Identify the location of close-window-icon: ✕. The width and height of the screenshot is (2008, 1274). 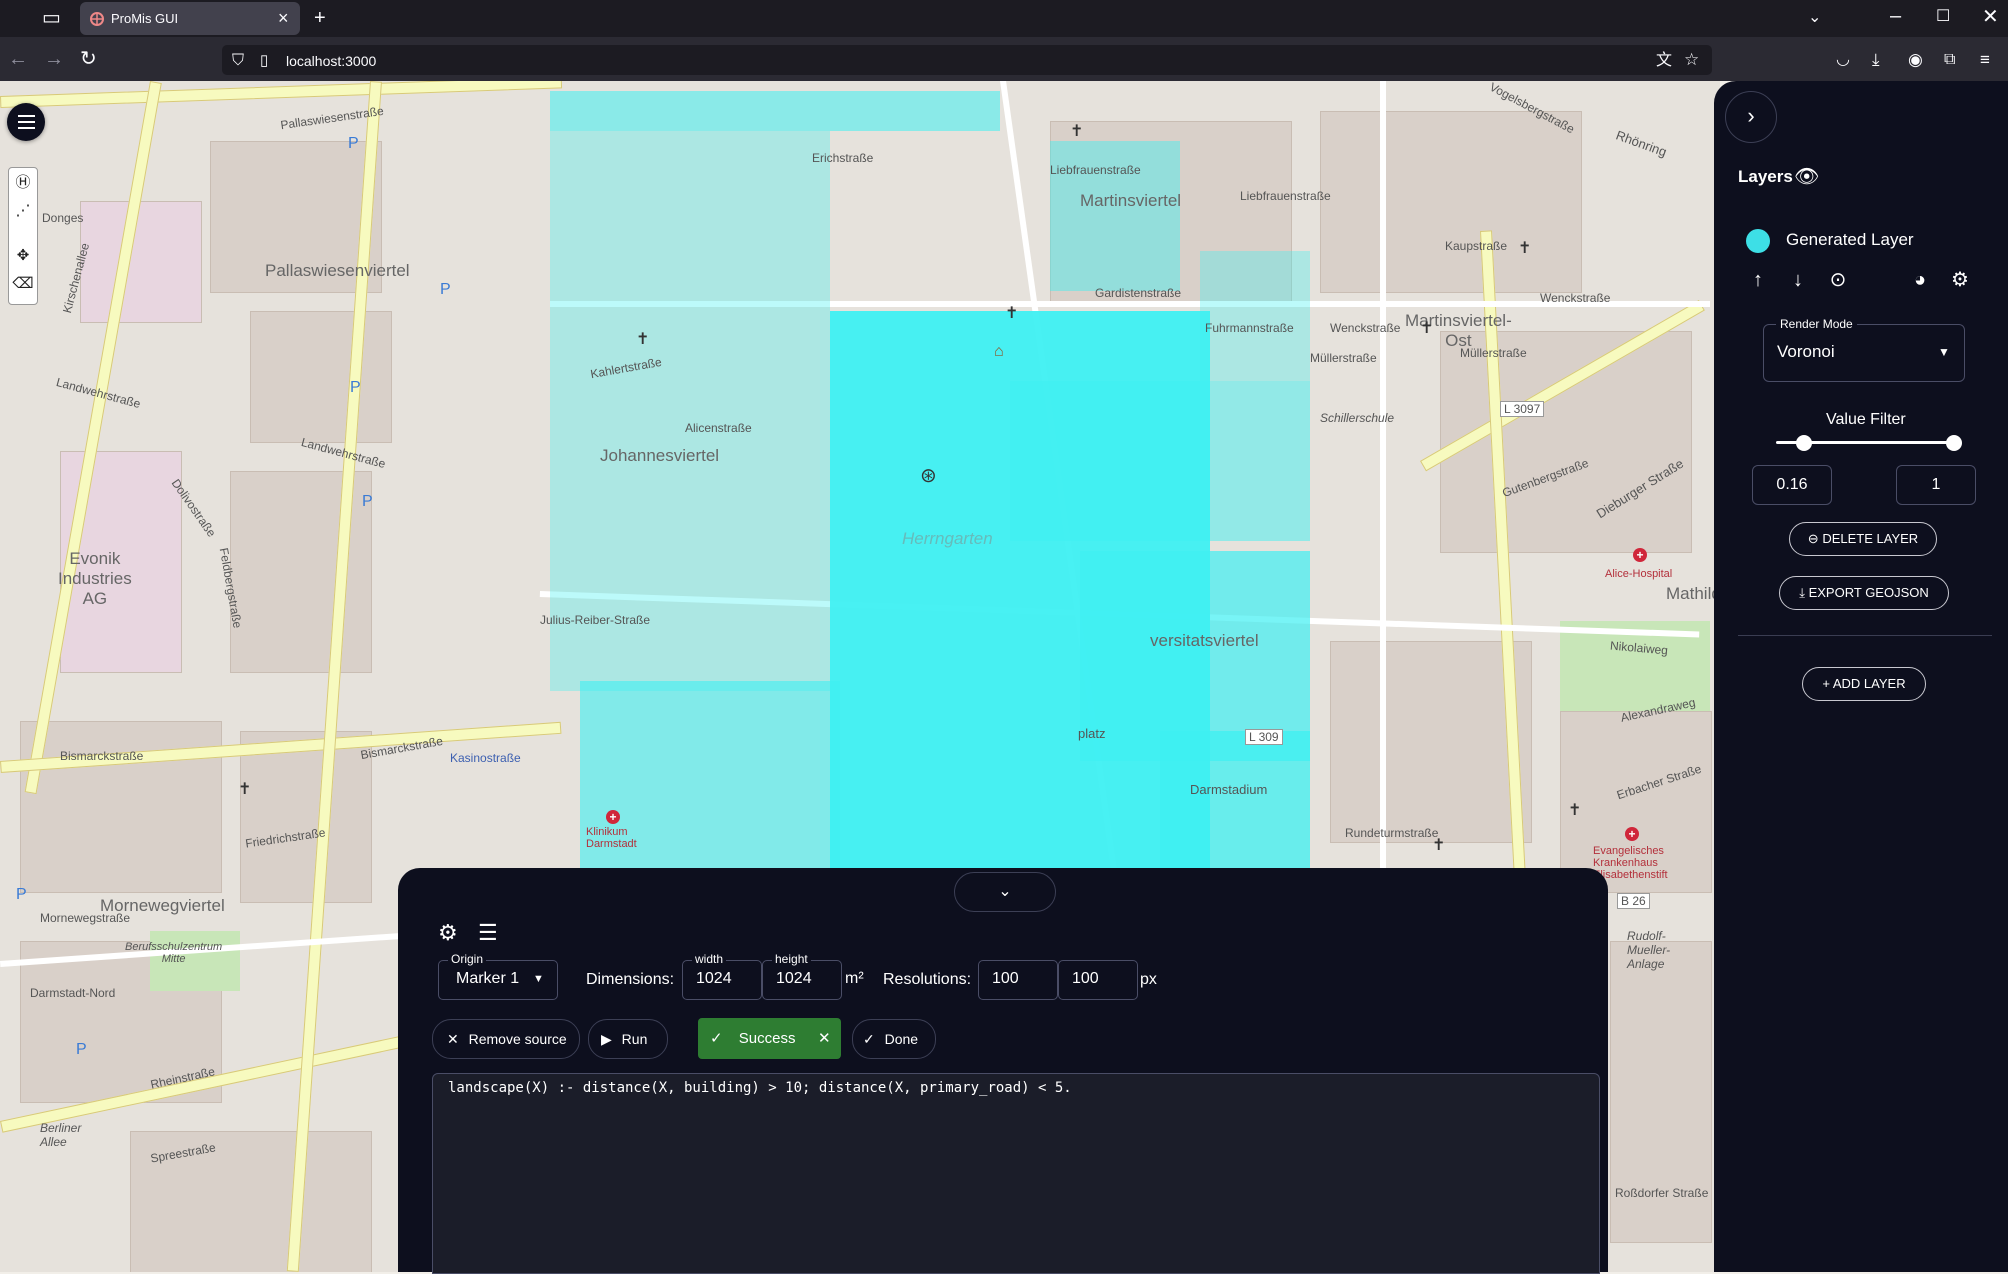
(1990, 17).